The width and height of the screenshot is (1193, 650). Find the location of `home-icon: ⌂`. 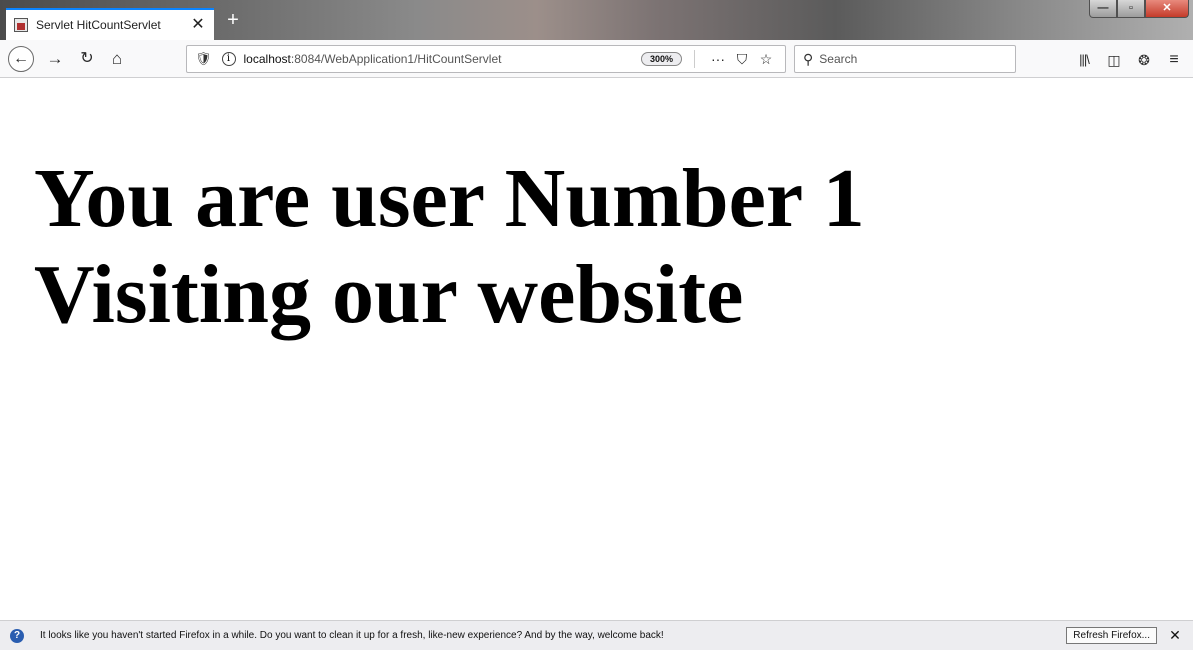

home-icon: ⌂ is located at coordinates (117, 59).